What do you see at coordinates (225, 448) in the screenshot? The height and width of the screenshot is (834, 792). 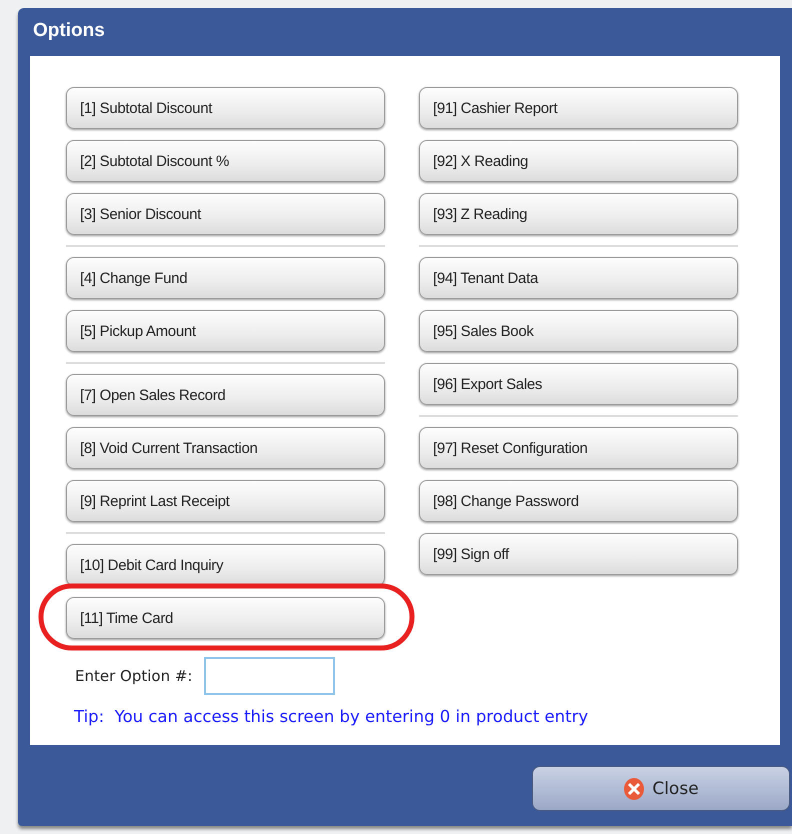 I see `option-button: [8] Void Current Transaction` at bounding box center [225, 448].